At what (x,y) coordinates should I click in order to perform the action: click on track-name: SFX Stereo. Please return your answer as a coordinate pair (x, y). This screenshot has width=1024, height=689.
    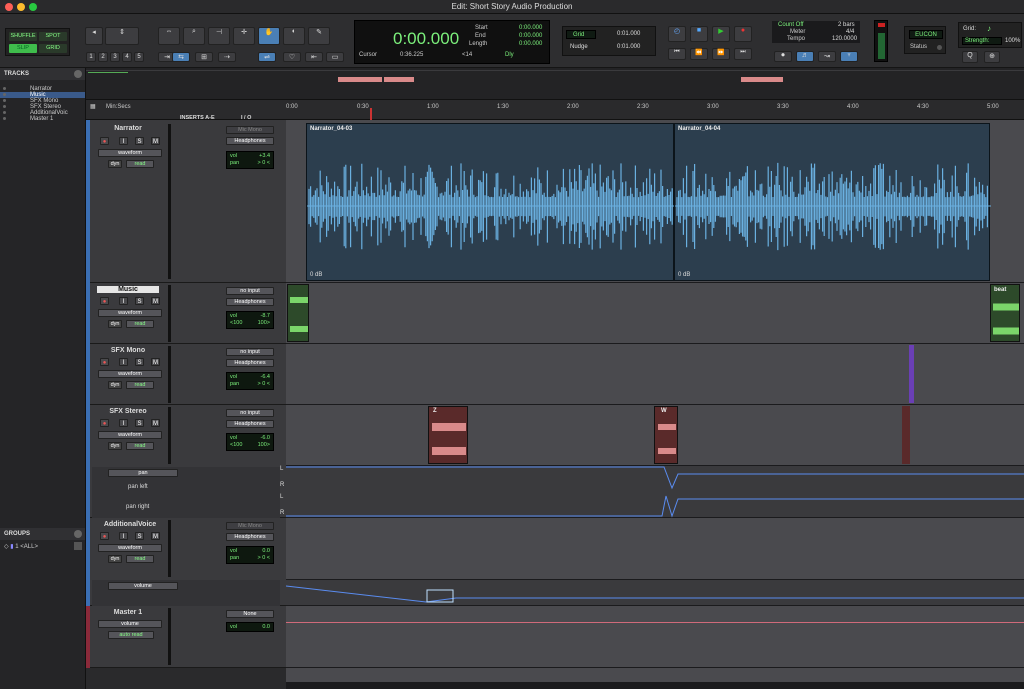
    Looking at the image, I should click on (128, 411).